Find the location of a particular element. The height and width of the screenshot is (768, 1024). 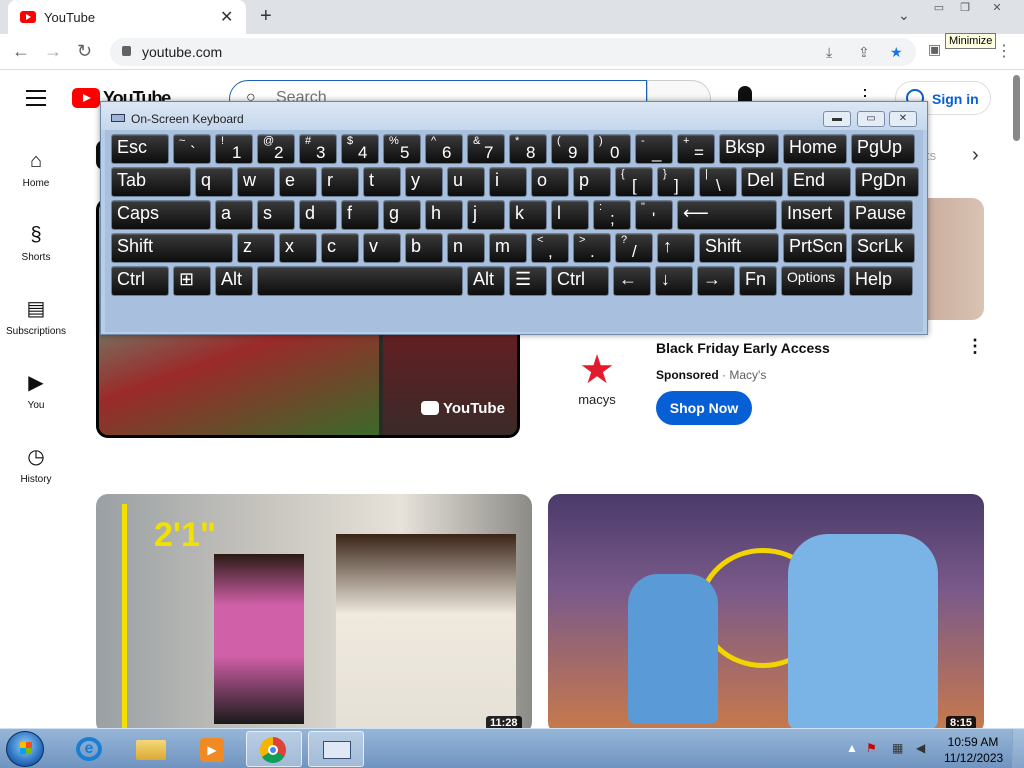

osk-key-4: $4 is located at coordinates (360, 149).